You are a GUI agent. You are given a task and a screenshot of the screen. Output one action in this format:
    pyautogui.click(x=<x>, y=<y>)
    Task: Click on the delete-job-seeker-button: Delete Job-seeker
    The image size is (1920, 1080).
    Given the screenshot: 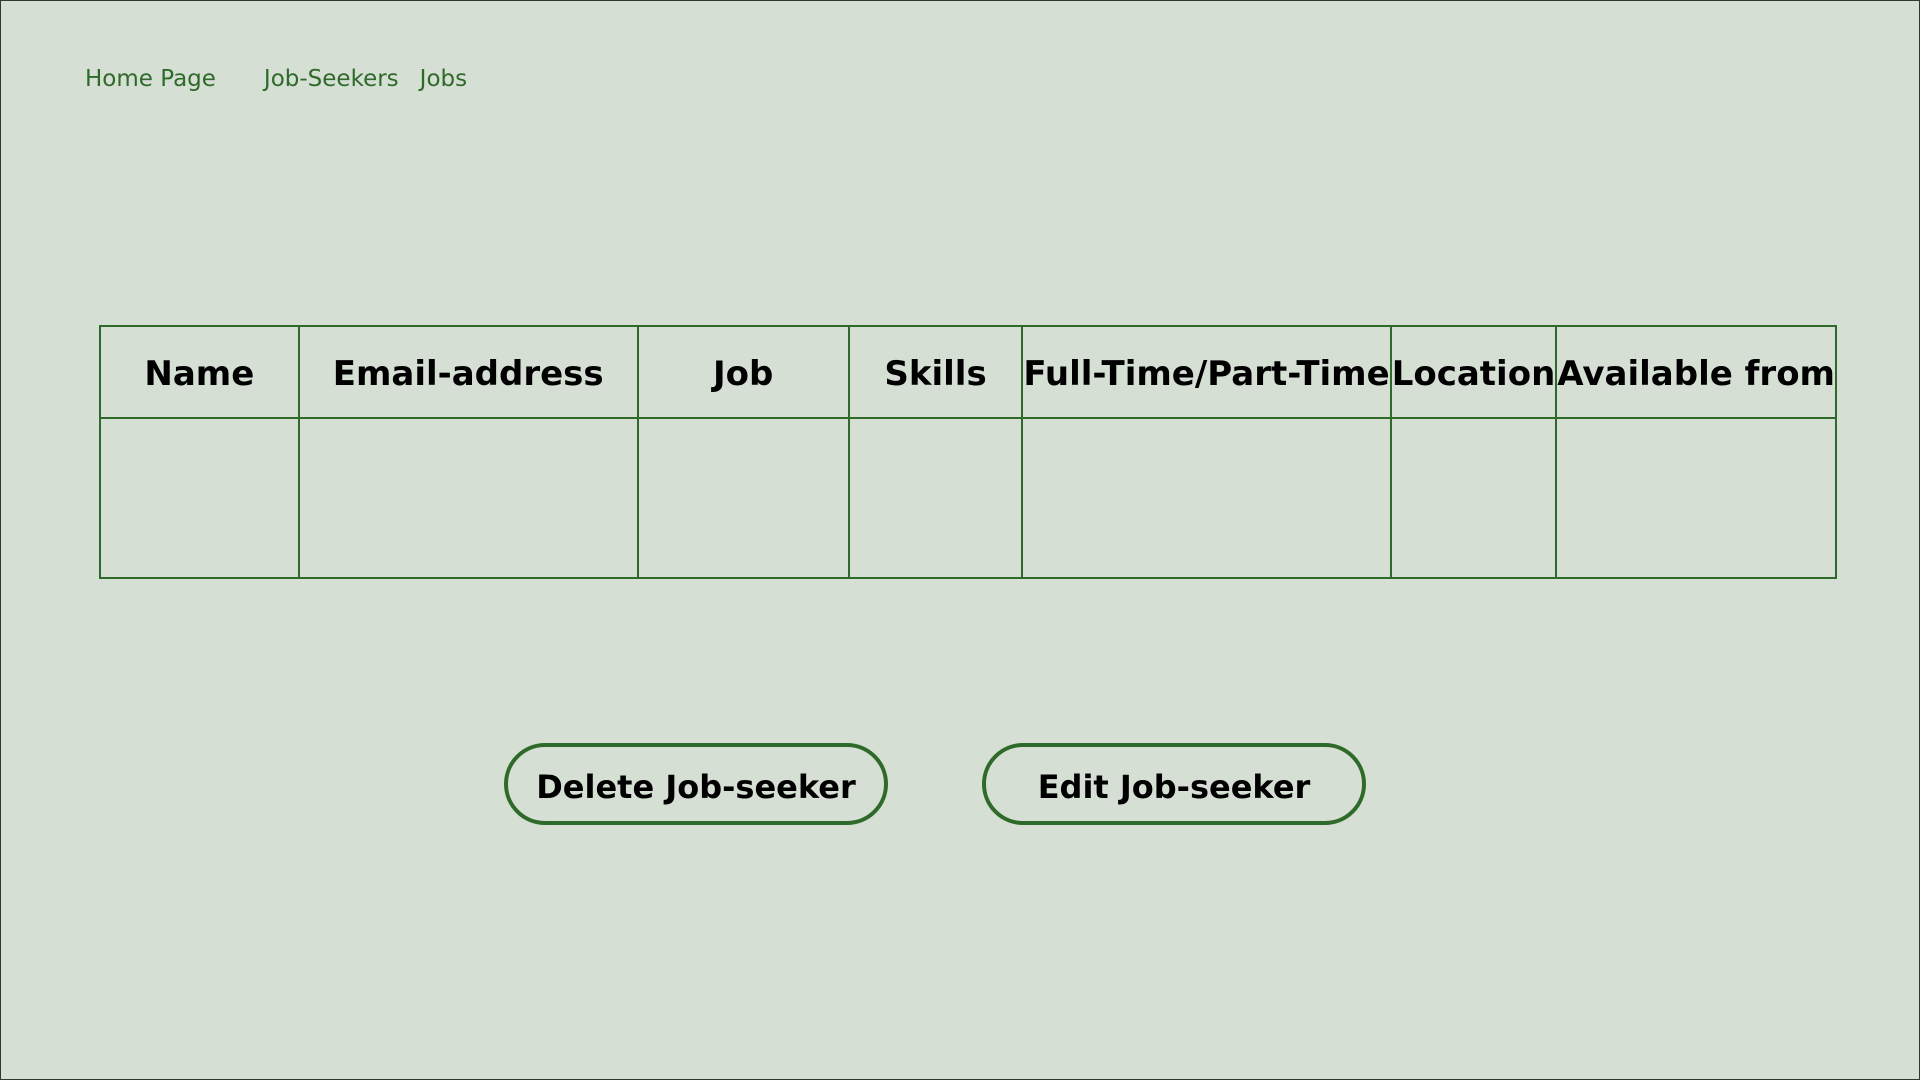 What is the action you would take?
    pyautogui.click(x=696, y=784)
    